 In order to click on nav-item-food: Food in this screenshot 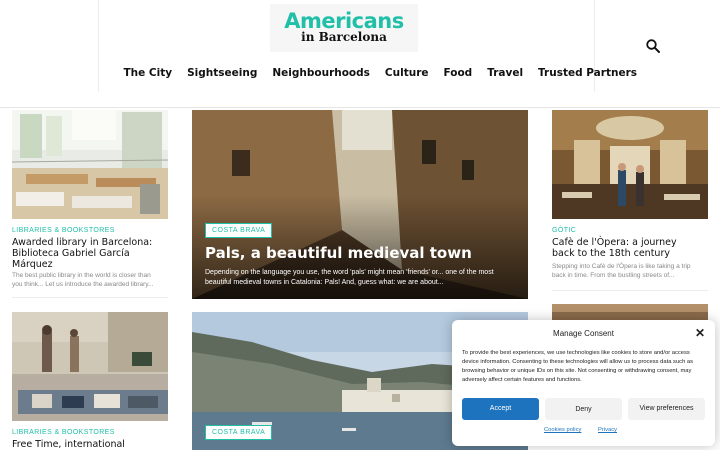, I will do `click(458, 73)`.